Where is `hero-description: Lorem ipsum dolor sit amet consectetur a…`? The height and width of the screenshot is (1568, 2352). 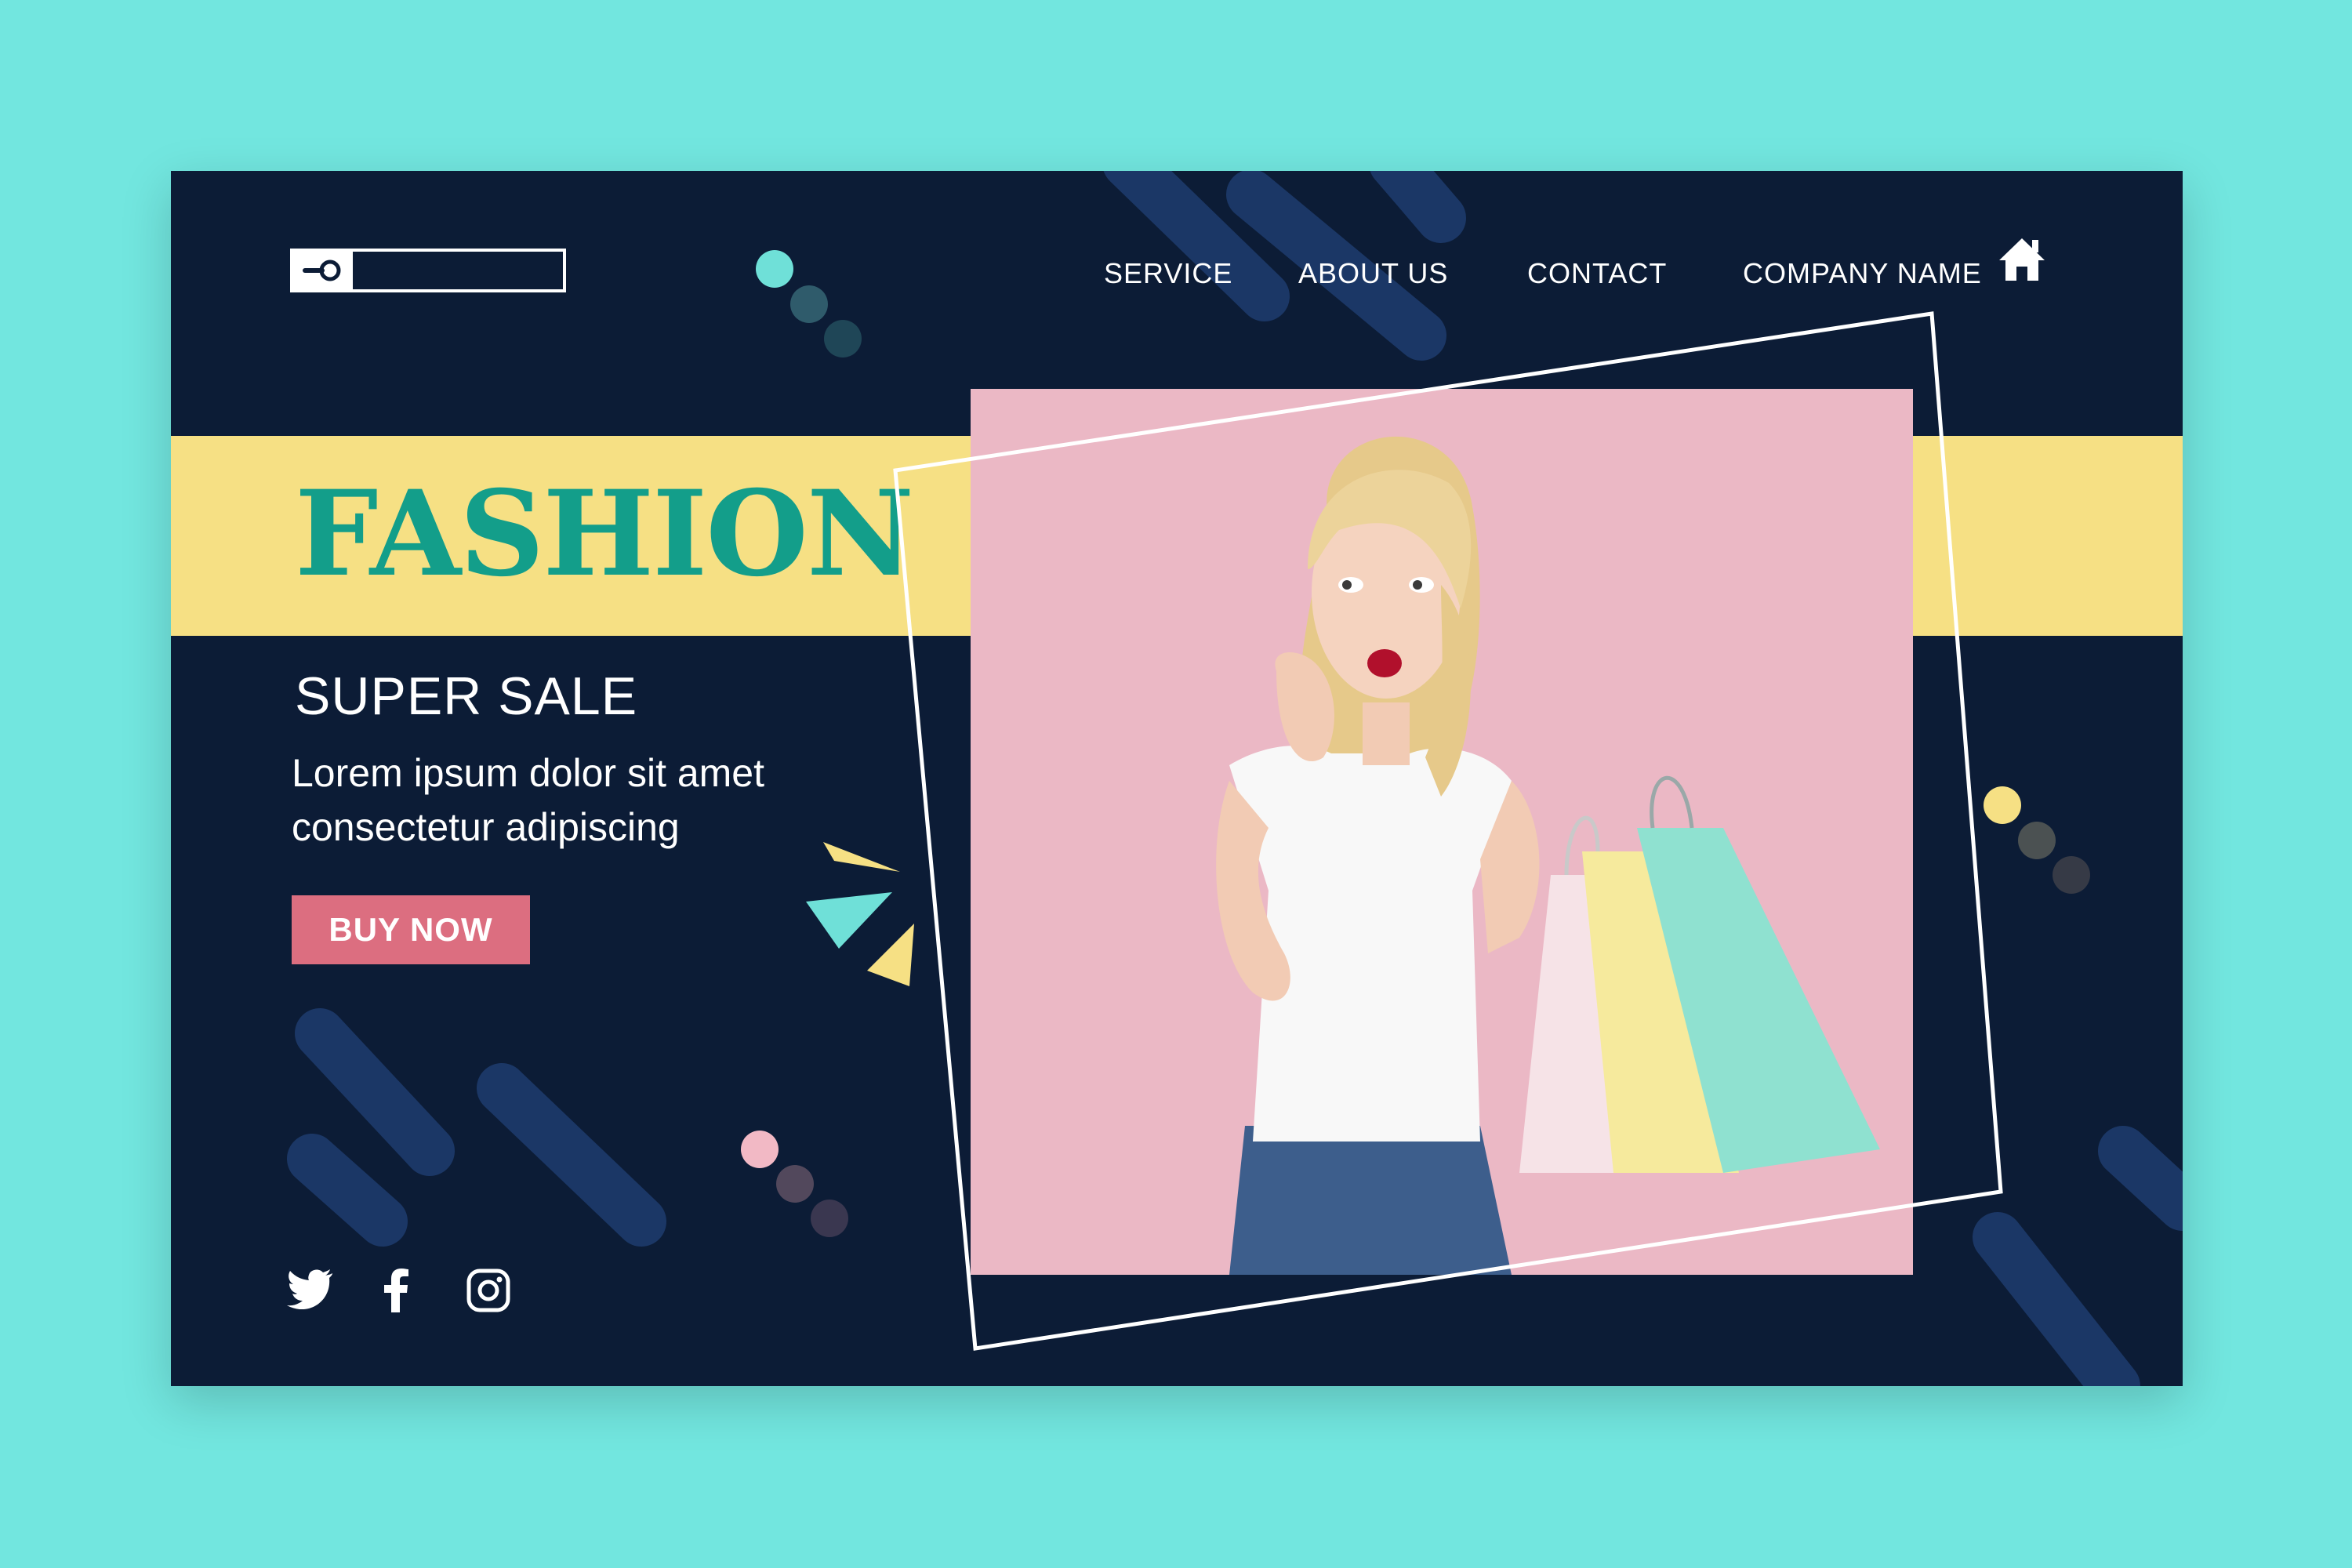 hero-description: Lorem ipsum dolor sit amet consectetur a… is located at coordinates (528, 800).